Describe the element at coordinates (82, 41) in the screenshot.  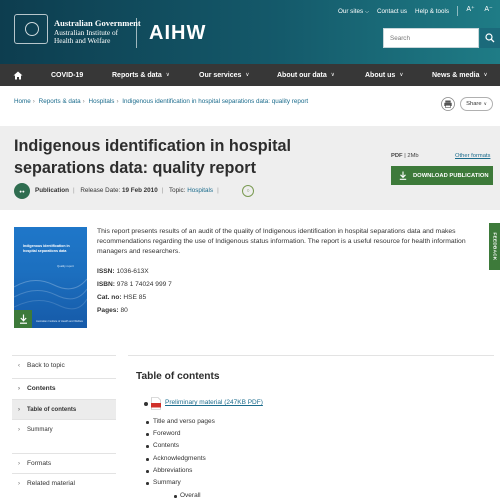
I see `gov-line3: Health and Welfare` at that location.